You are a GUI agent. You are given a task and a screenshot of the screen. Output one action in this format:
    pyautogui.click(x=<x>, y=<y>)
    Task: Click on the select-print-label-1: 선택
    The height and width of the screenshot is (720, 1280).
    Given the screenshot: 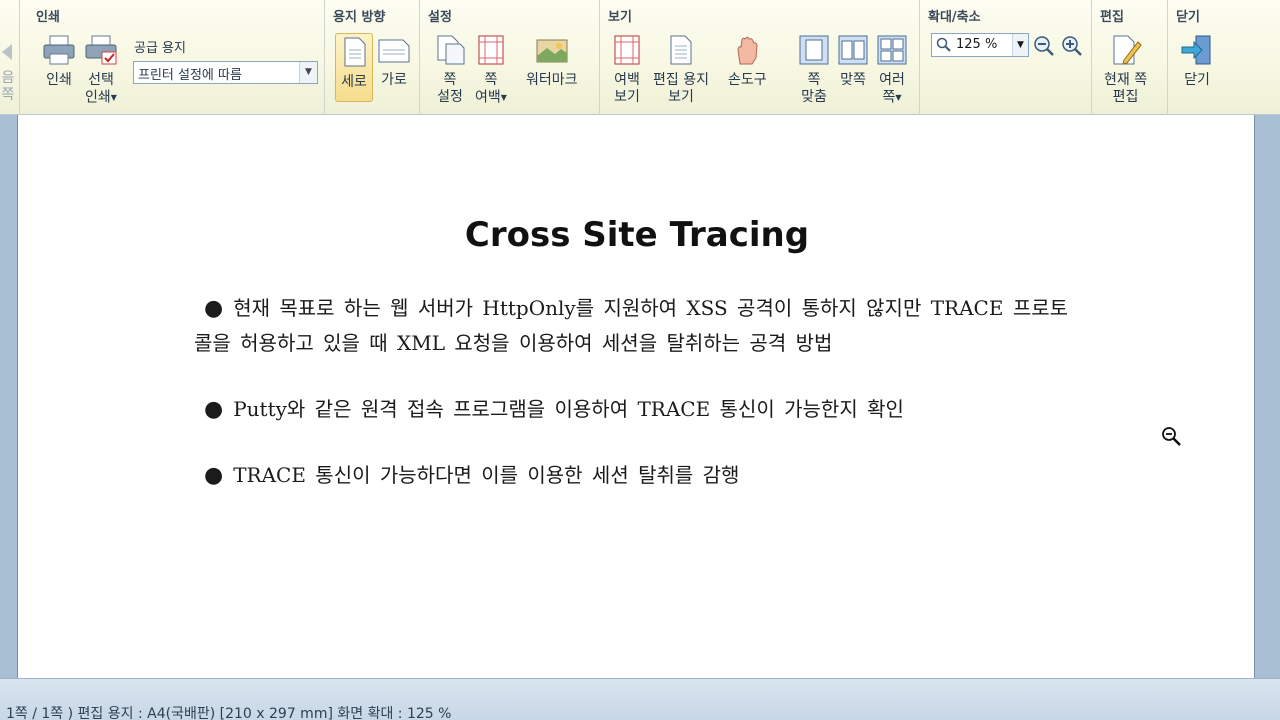 What is the action you would take?
    pyautogui.click(x=101, y=80)
    